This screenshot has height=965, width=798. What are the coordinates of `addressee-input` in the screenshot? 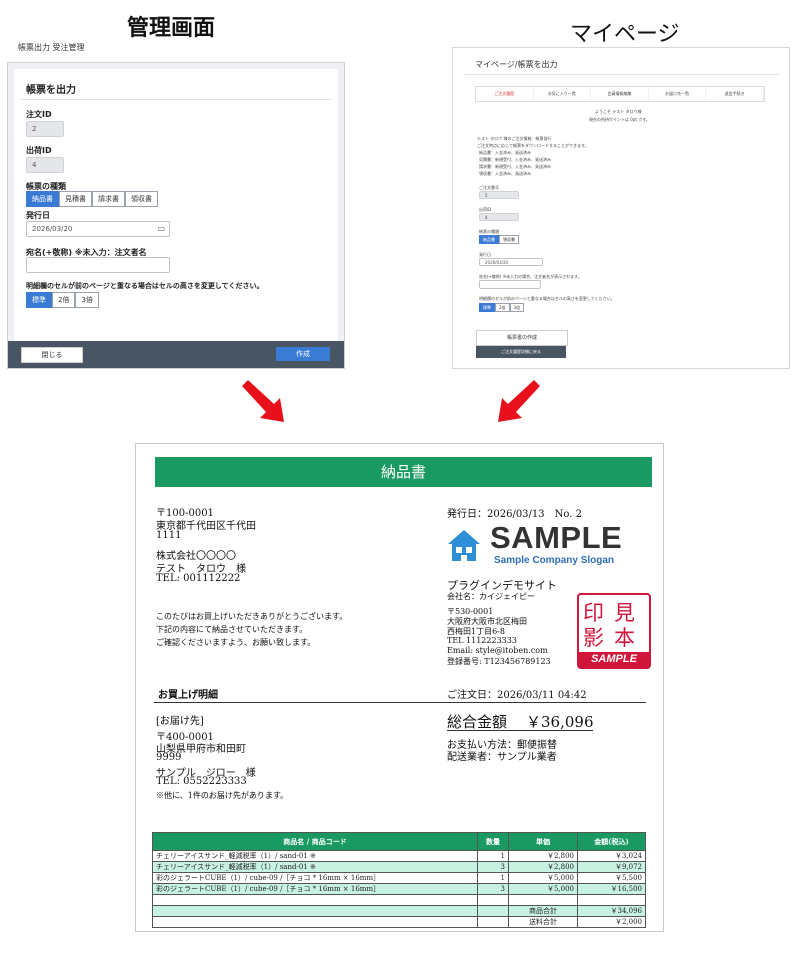 It's located at (98, 265).